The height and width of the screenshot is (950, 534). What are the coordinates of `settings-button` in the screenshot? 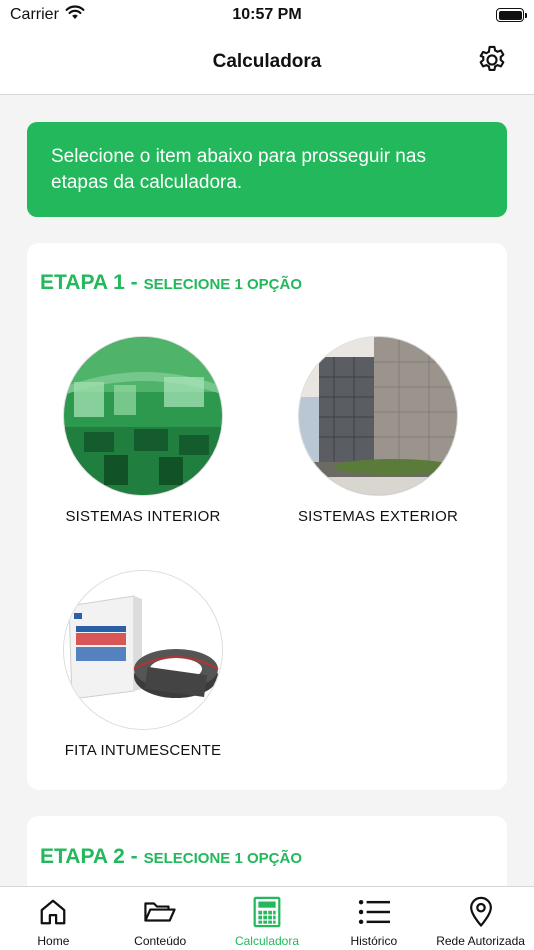 It's located at (492, 62).